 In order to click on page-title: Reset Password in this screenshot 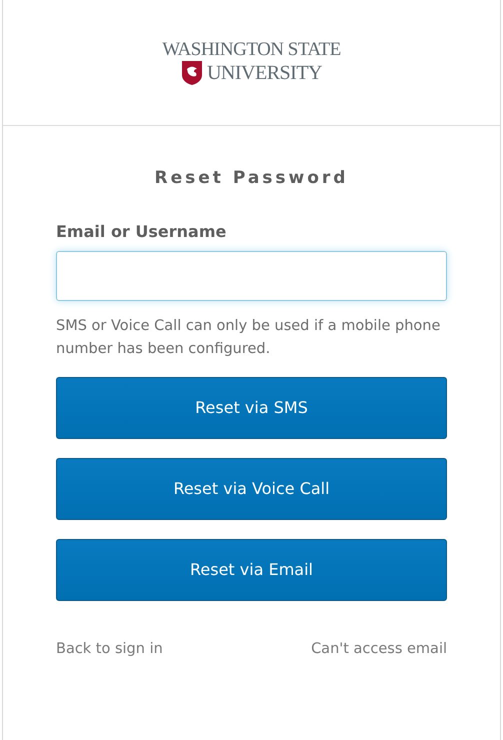, I will do `click(252, 178)`.